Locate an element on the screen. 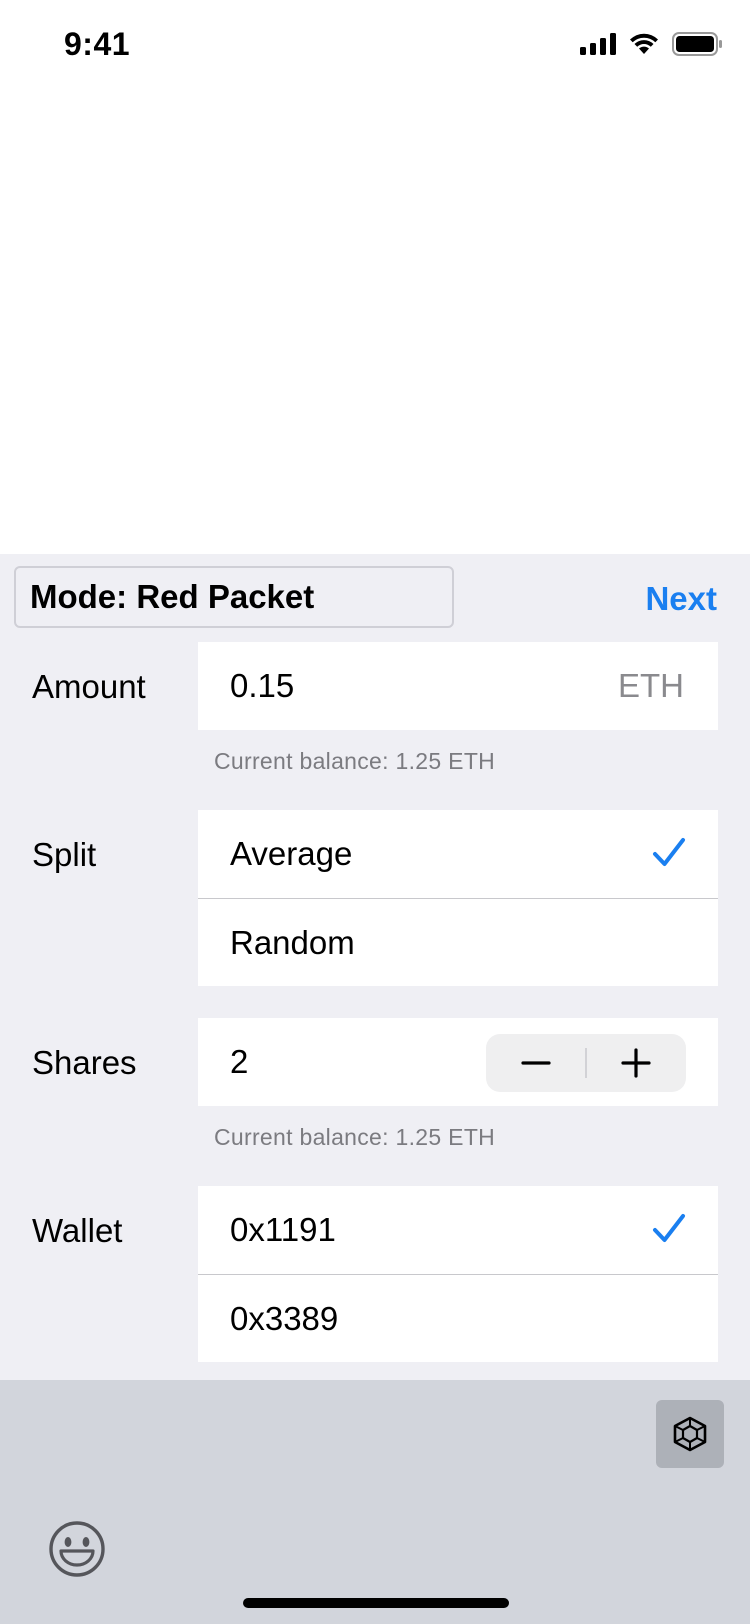 This screenshot has height=1624, width=750. shares-value: 2 is located at coordinates (239, 1061).